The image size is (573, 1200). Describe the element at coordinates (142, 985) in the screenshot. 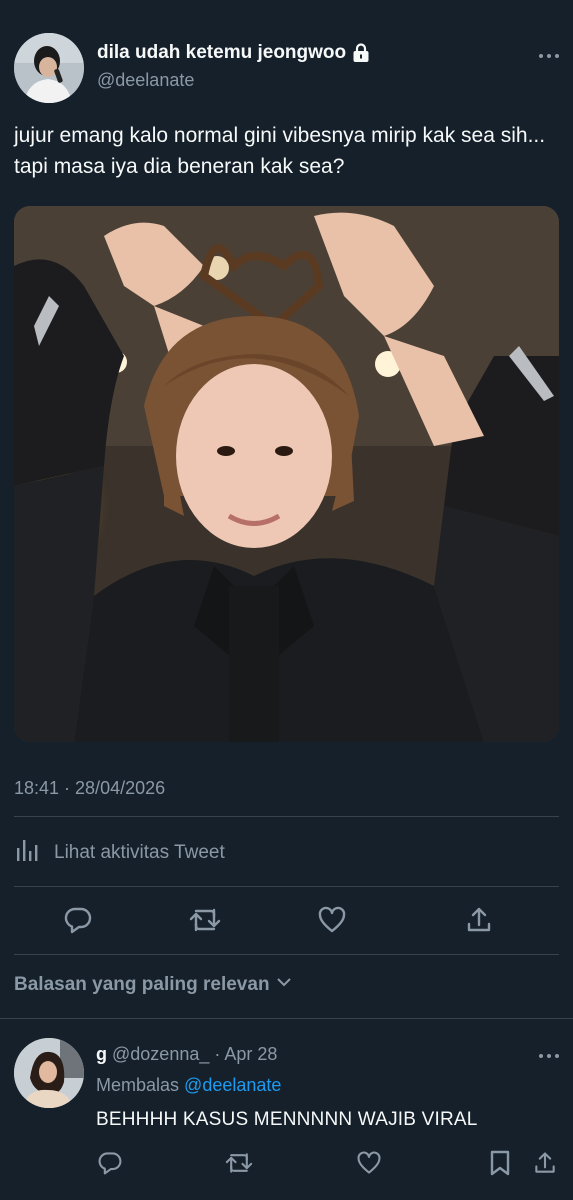

I see `replies-sort-label: Balasan yang paling relevan` at that location.